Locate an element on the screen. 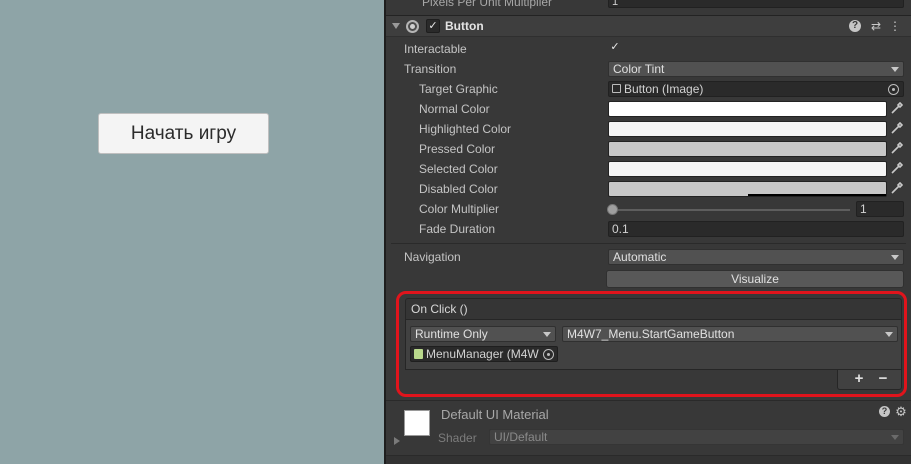 The image size is (911, 464). transition-value: Color Tint is located at coordinates (639, 69).